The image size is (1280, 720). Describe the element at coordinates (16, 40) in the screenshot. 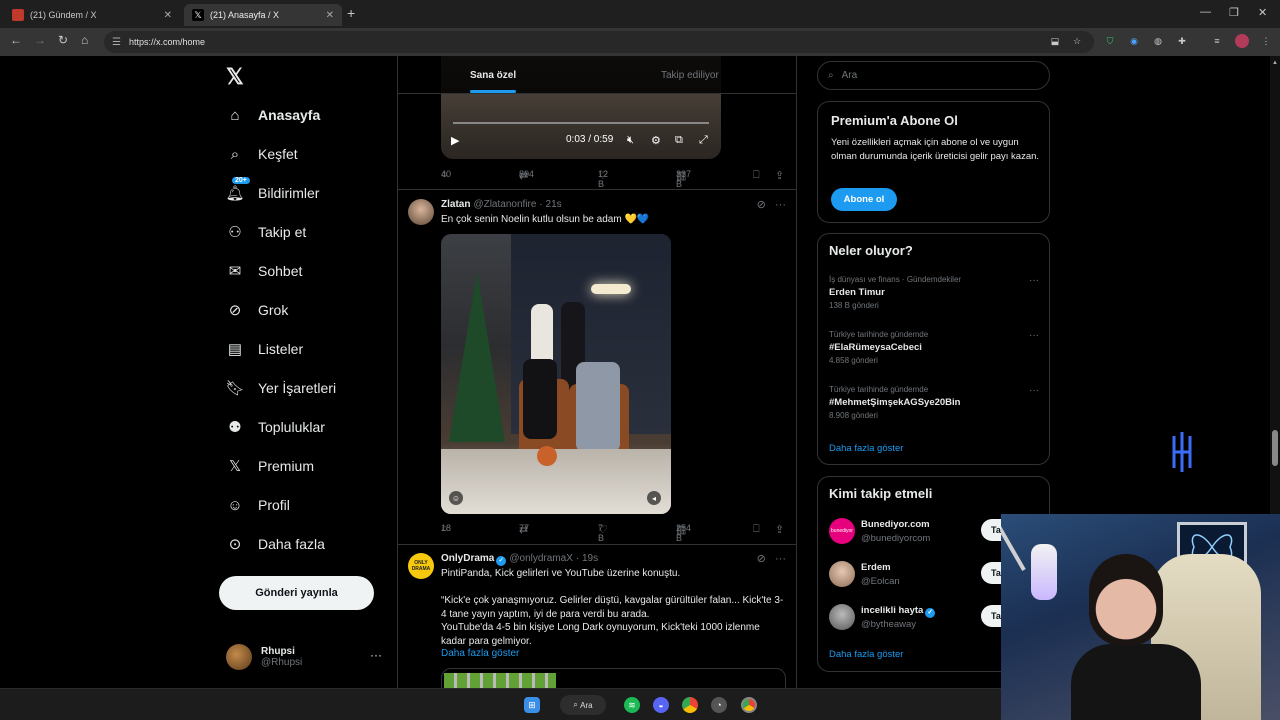

I see `back-icon: ←` at that location.